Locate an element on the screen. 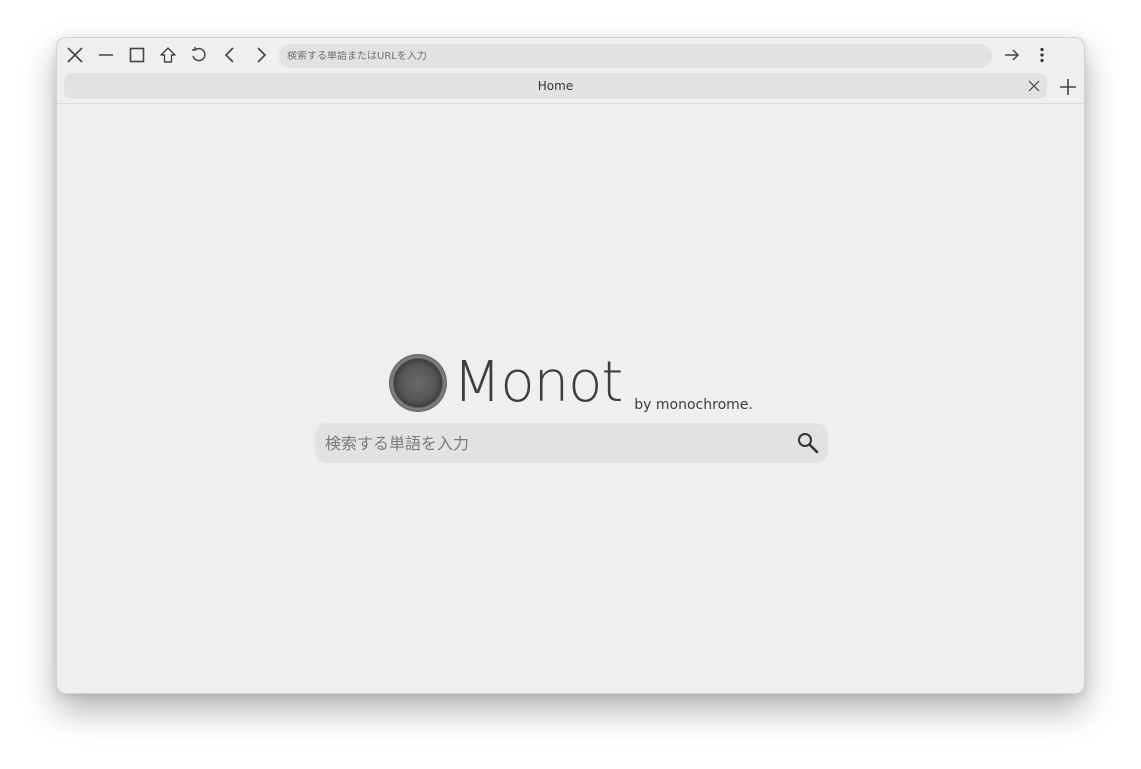 Image resolution: width=1141 pixels, height=769 pixels. search-button is located at coordinates (808, 443).